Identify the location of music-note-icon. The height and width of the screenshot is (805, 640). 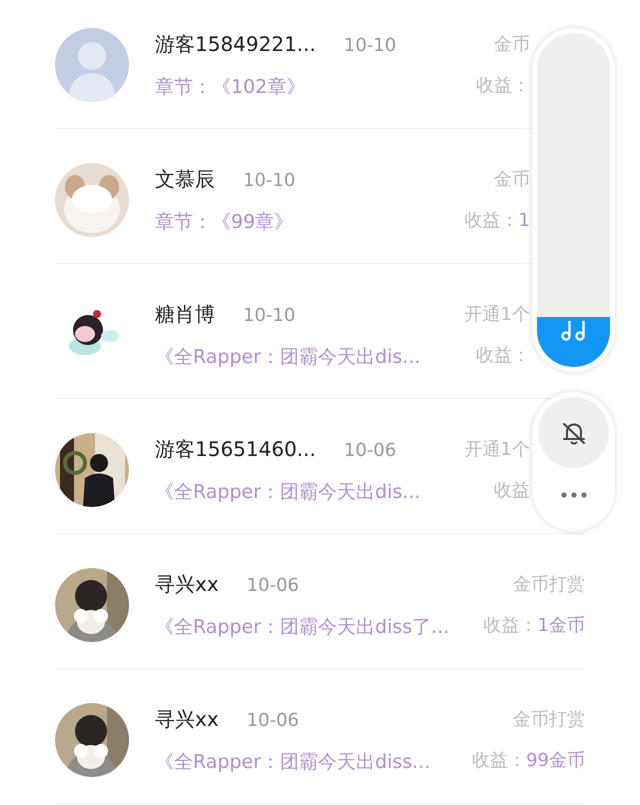
(573, 330).